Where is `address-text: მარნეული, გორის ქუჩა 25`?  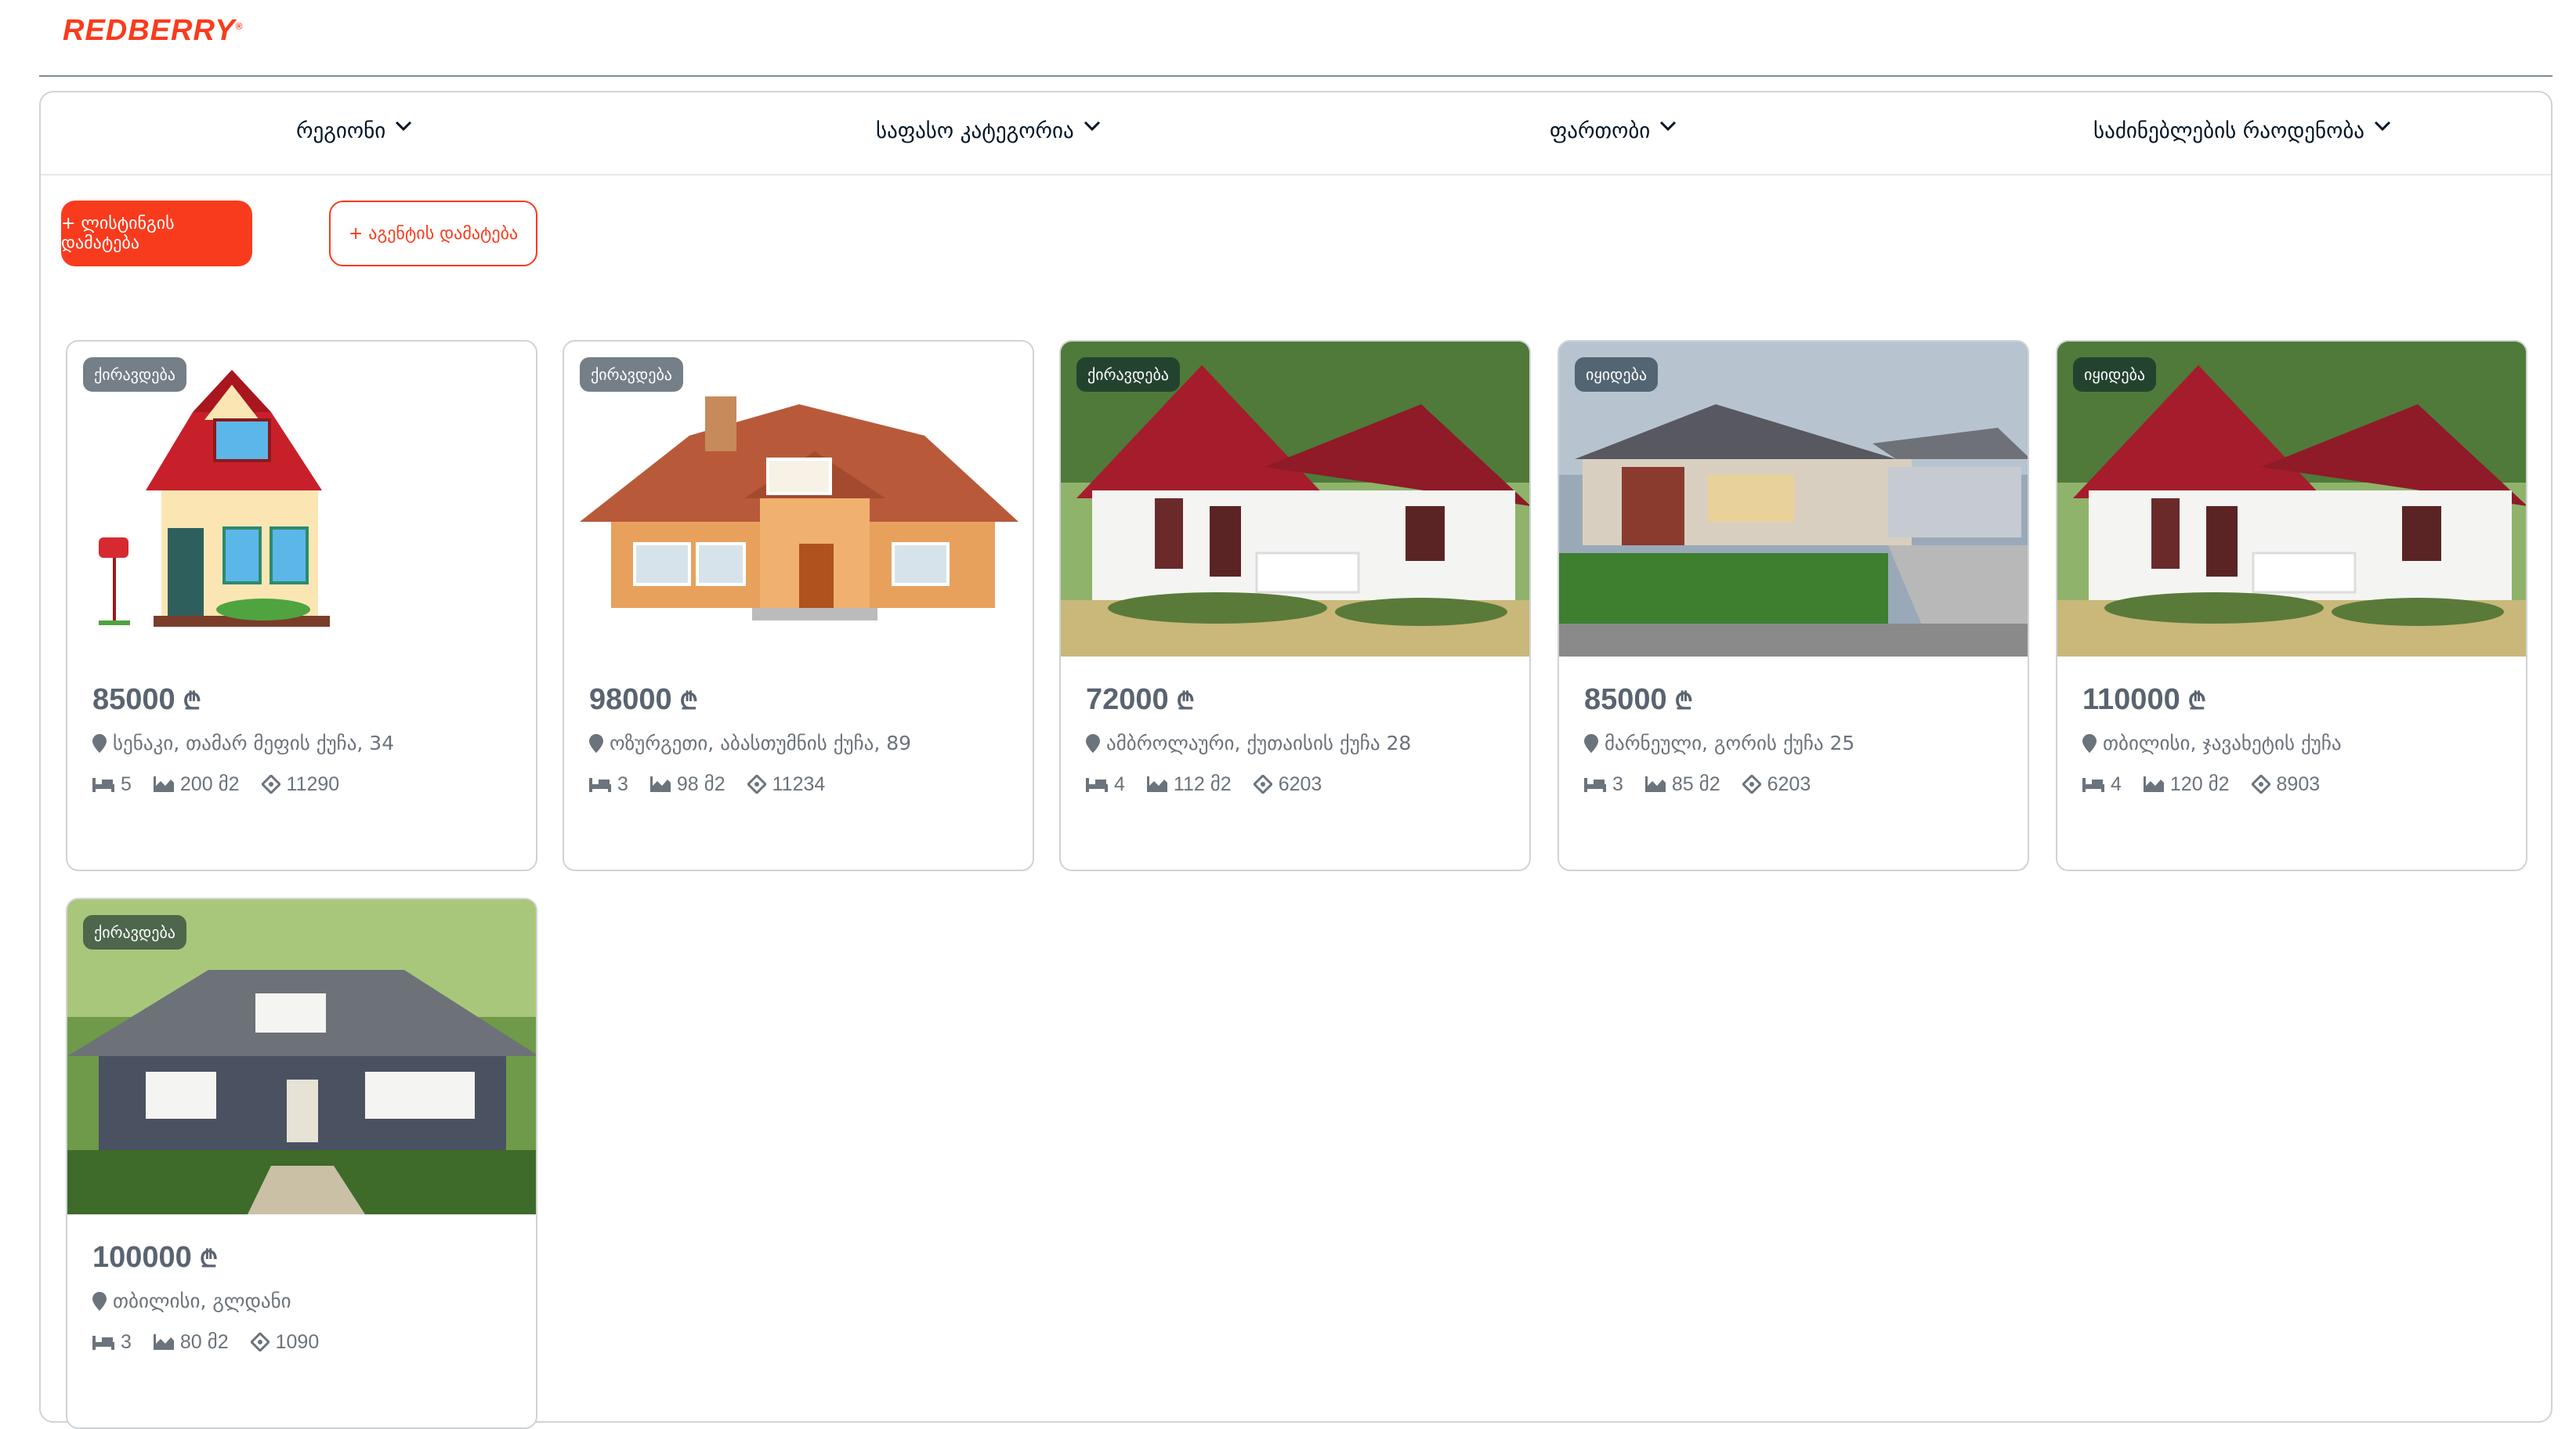 address-text: მარნეული, გორის ქუჩა 25 is located at coordinates (1730, 743).